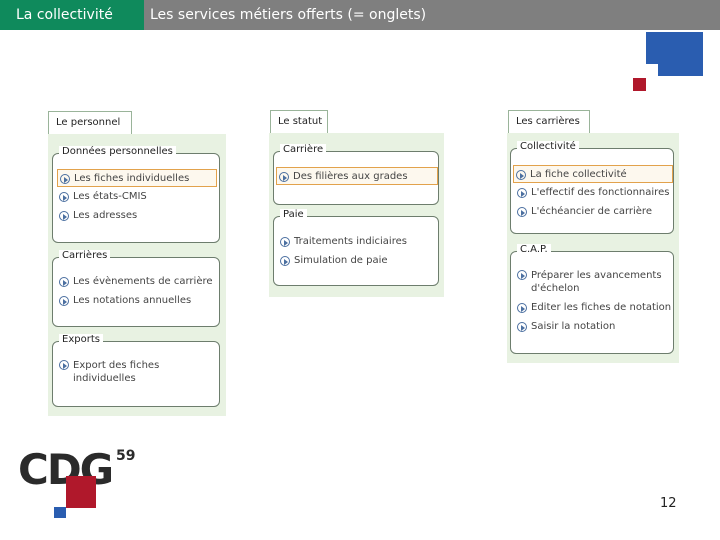 This screenshot has width=720, height=540. What do you see at coordinates (303, 149) in the screenshot?
I see `group-title: Carrière` at bounding box center [303, 149].